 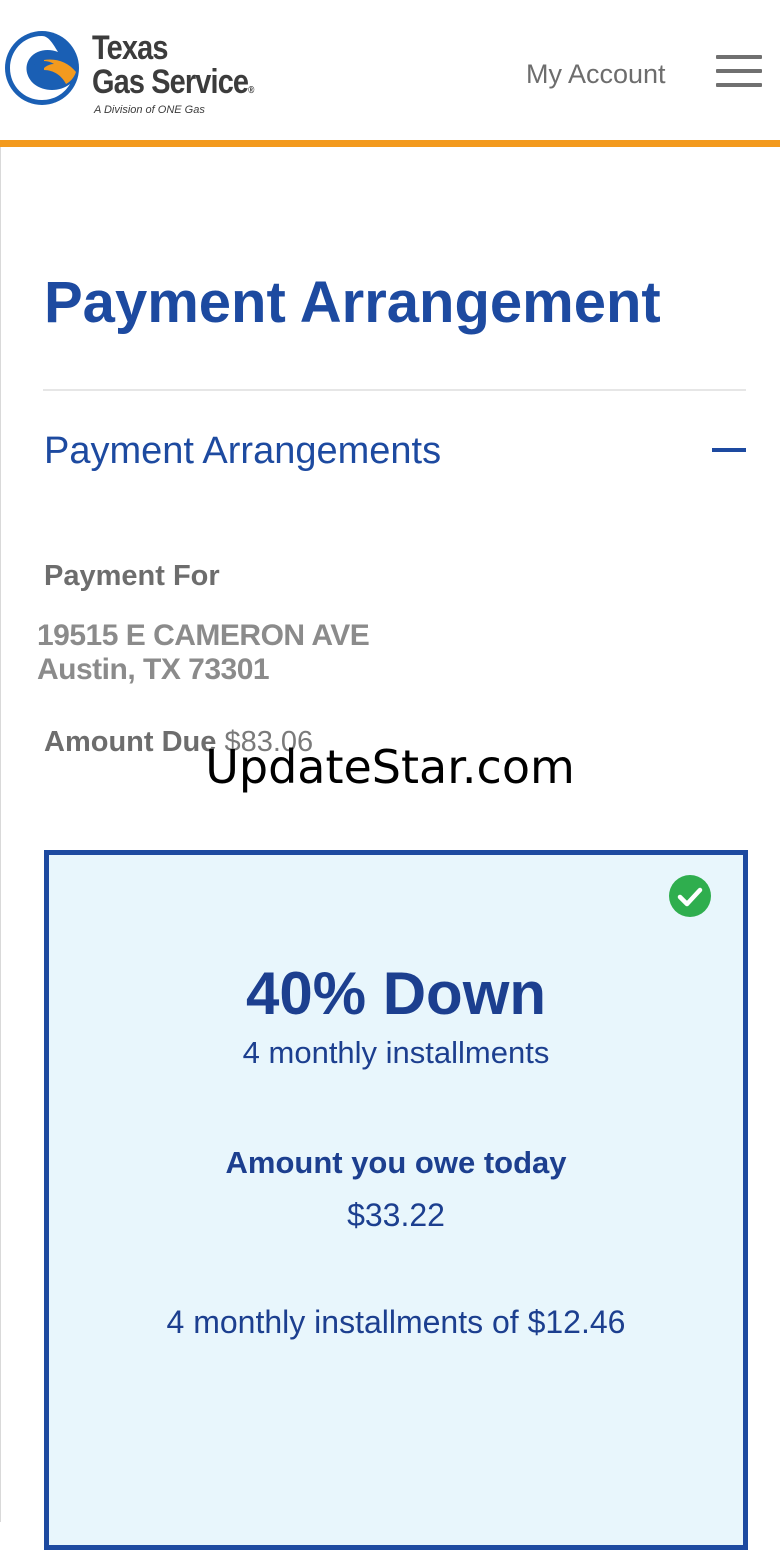 I want to click on logo-text-texas: Texas, so click(x=130, y=48).